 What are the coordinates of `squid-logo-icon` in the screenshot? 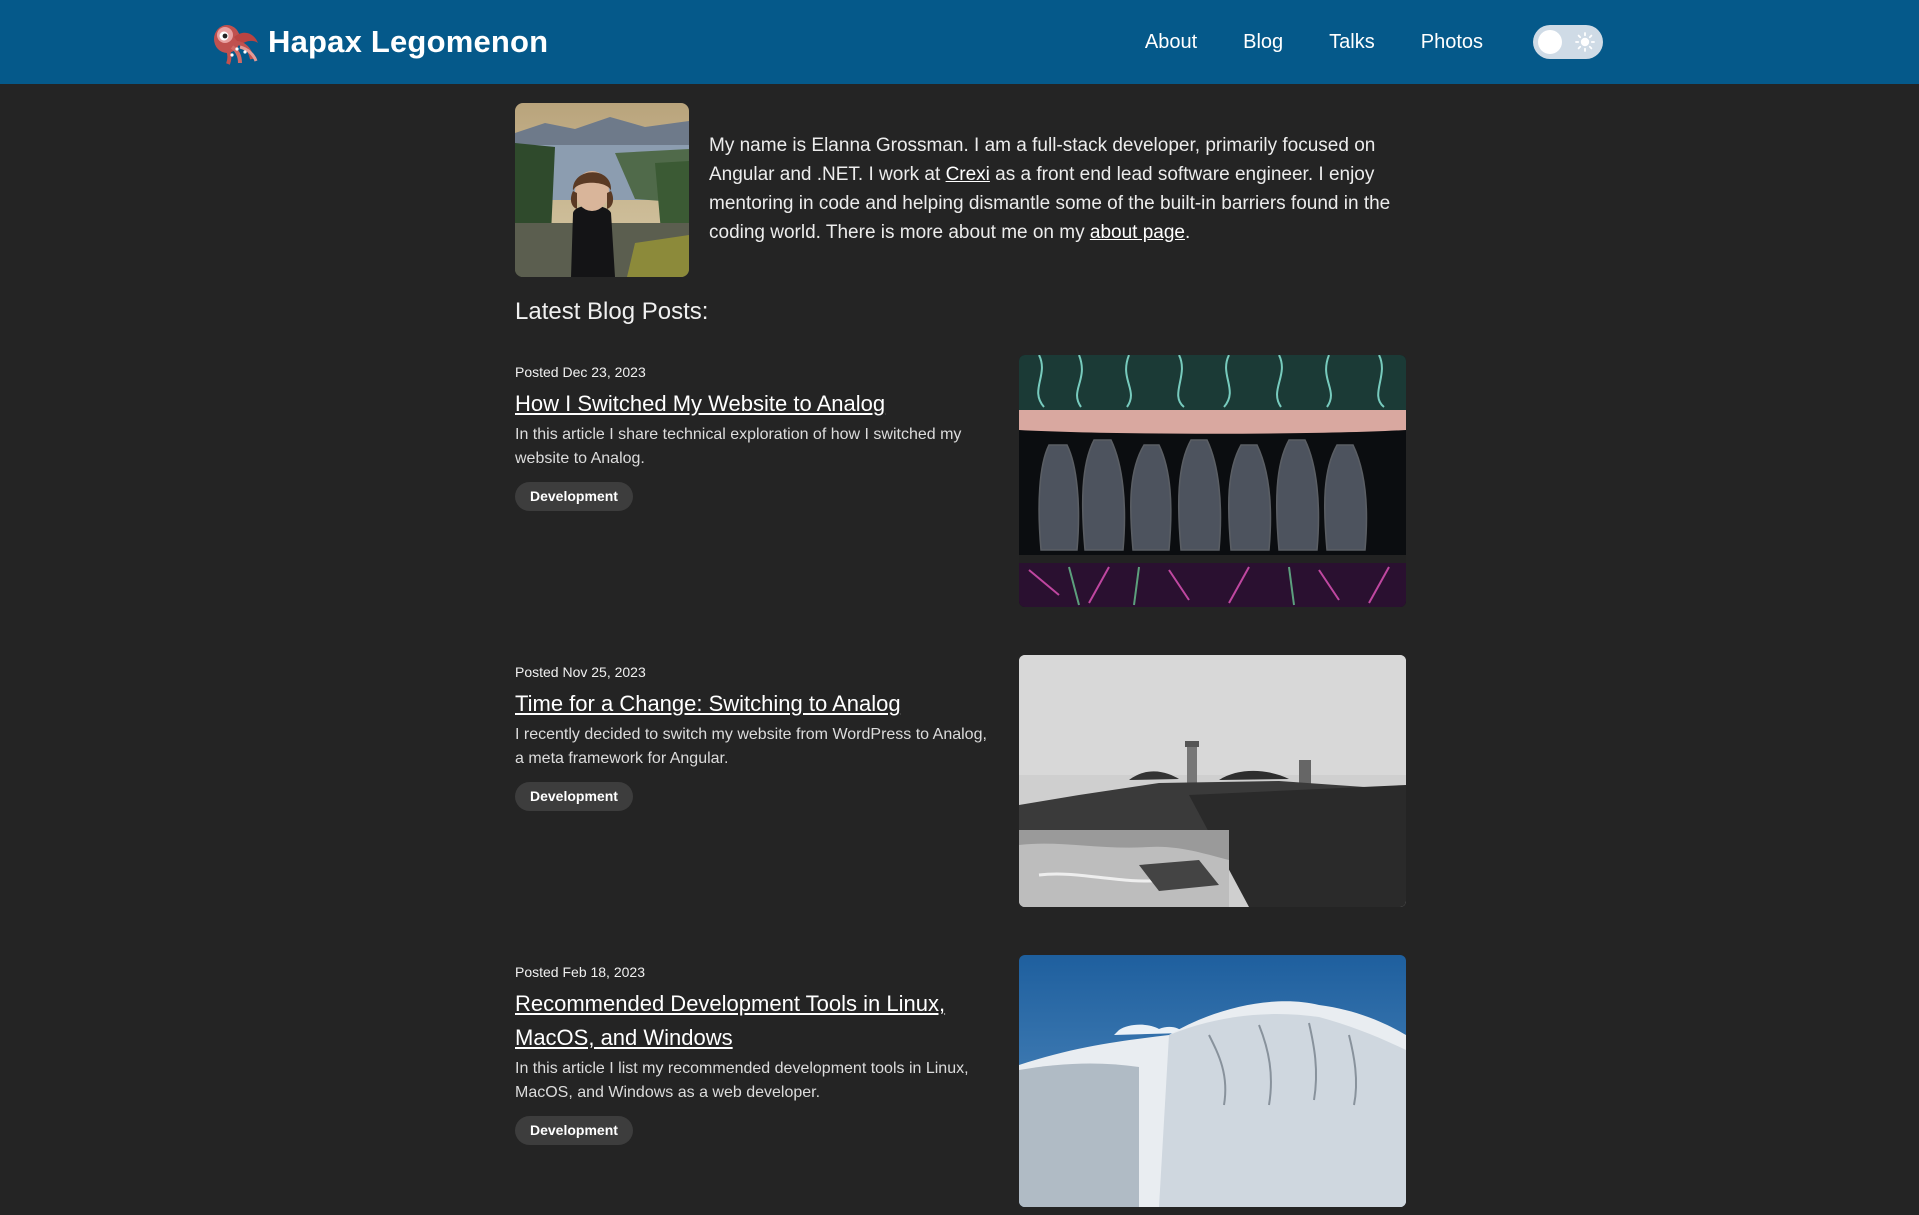 It's located at (236, 45).